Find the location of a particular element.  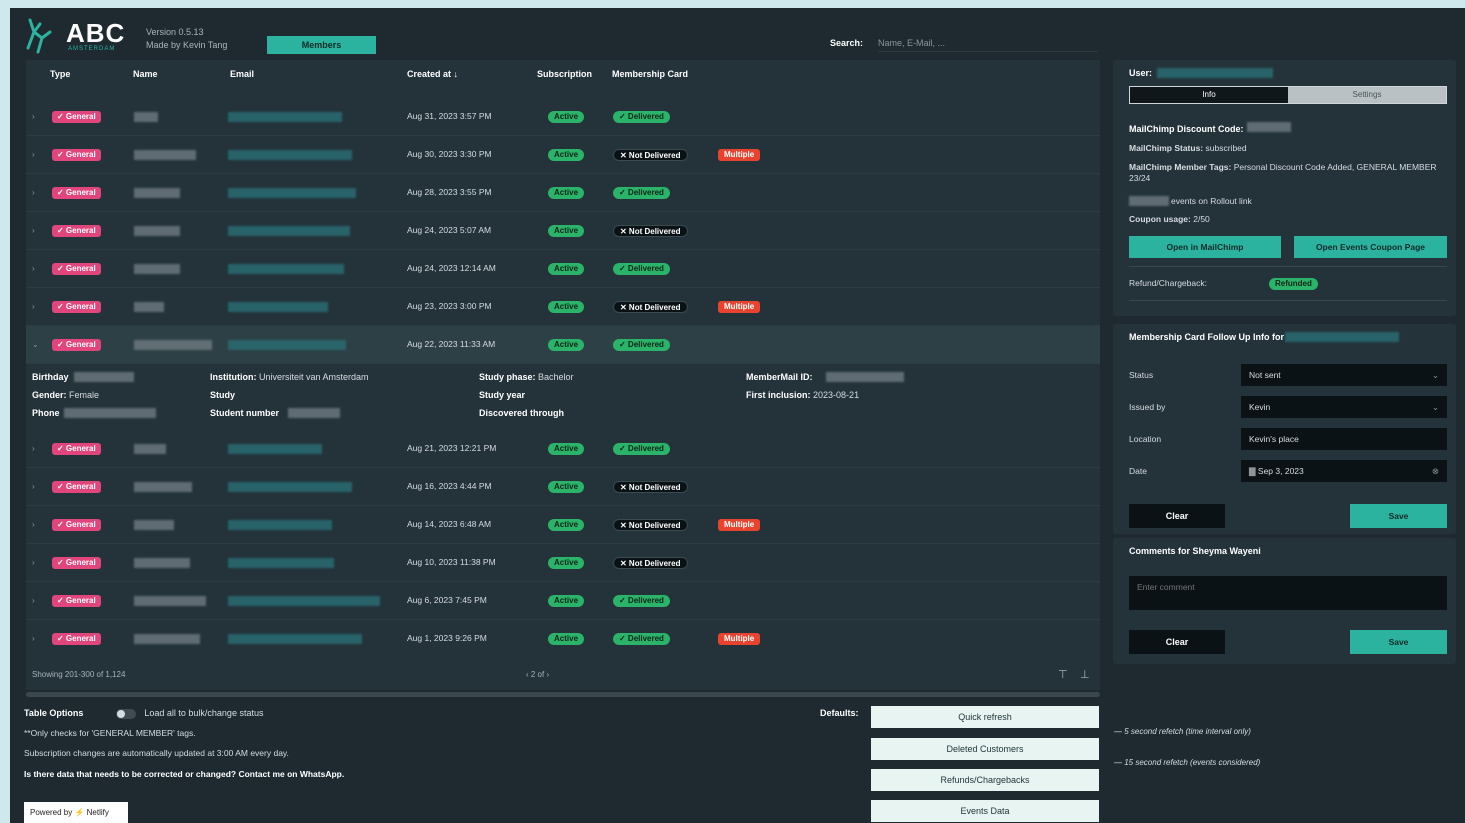

created-date: Aug 24, 2023 5:07 AM is located at coordinates (449, 230).